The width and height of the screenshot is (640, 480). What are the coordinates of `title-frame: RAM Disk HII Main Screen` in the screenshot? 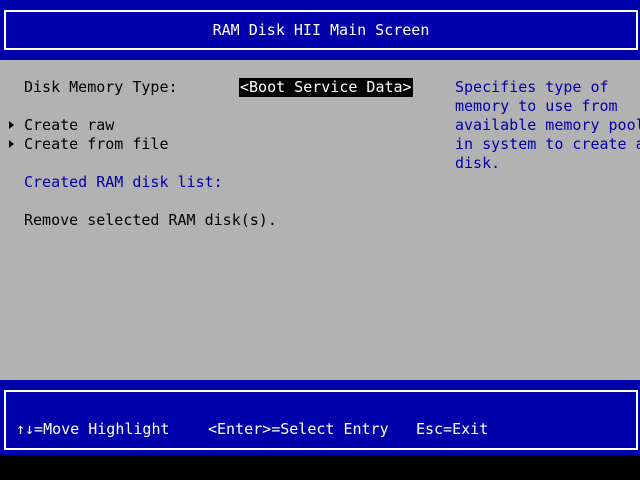 It's located at (321, 30).